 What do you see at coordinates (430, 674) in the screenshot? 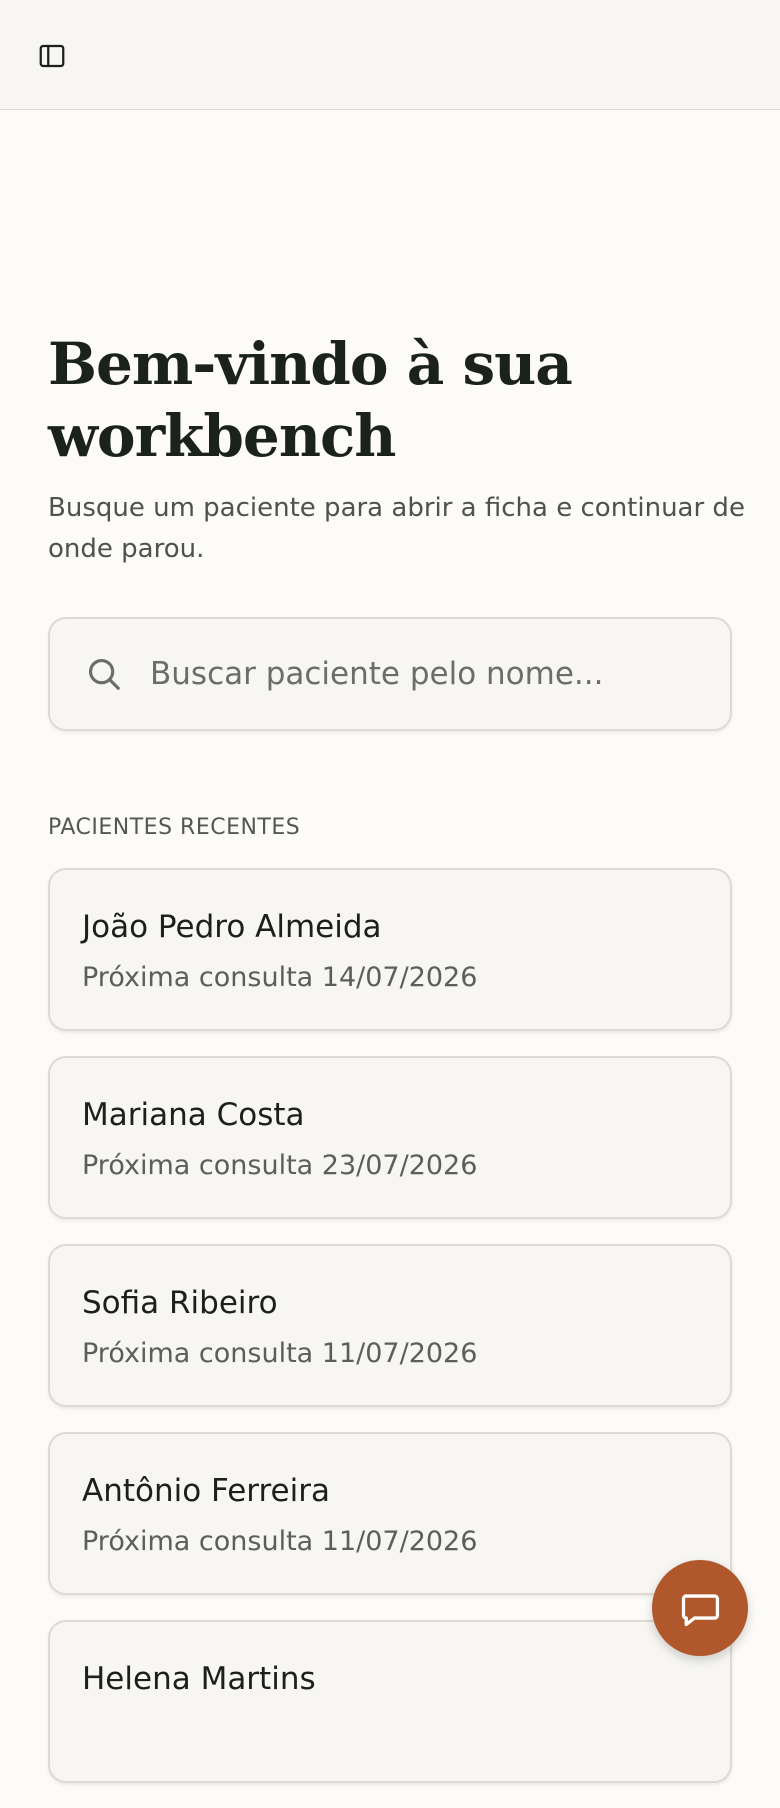
I see `patient-search-input` at bounding box center [430, 674].